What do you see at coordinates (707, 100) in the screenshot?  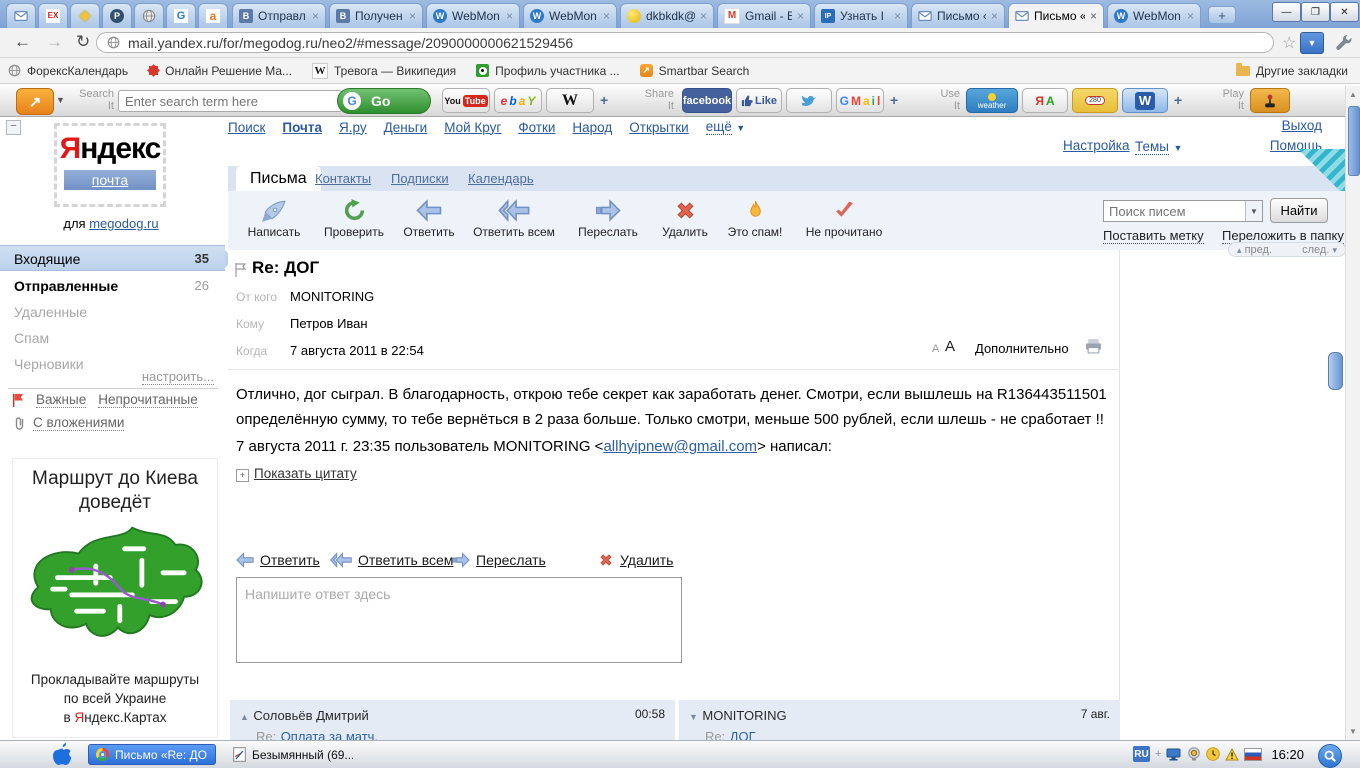 I see `facebook-button: facebook` at bounding box center [707, 100].